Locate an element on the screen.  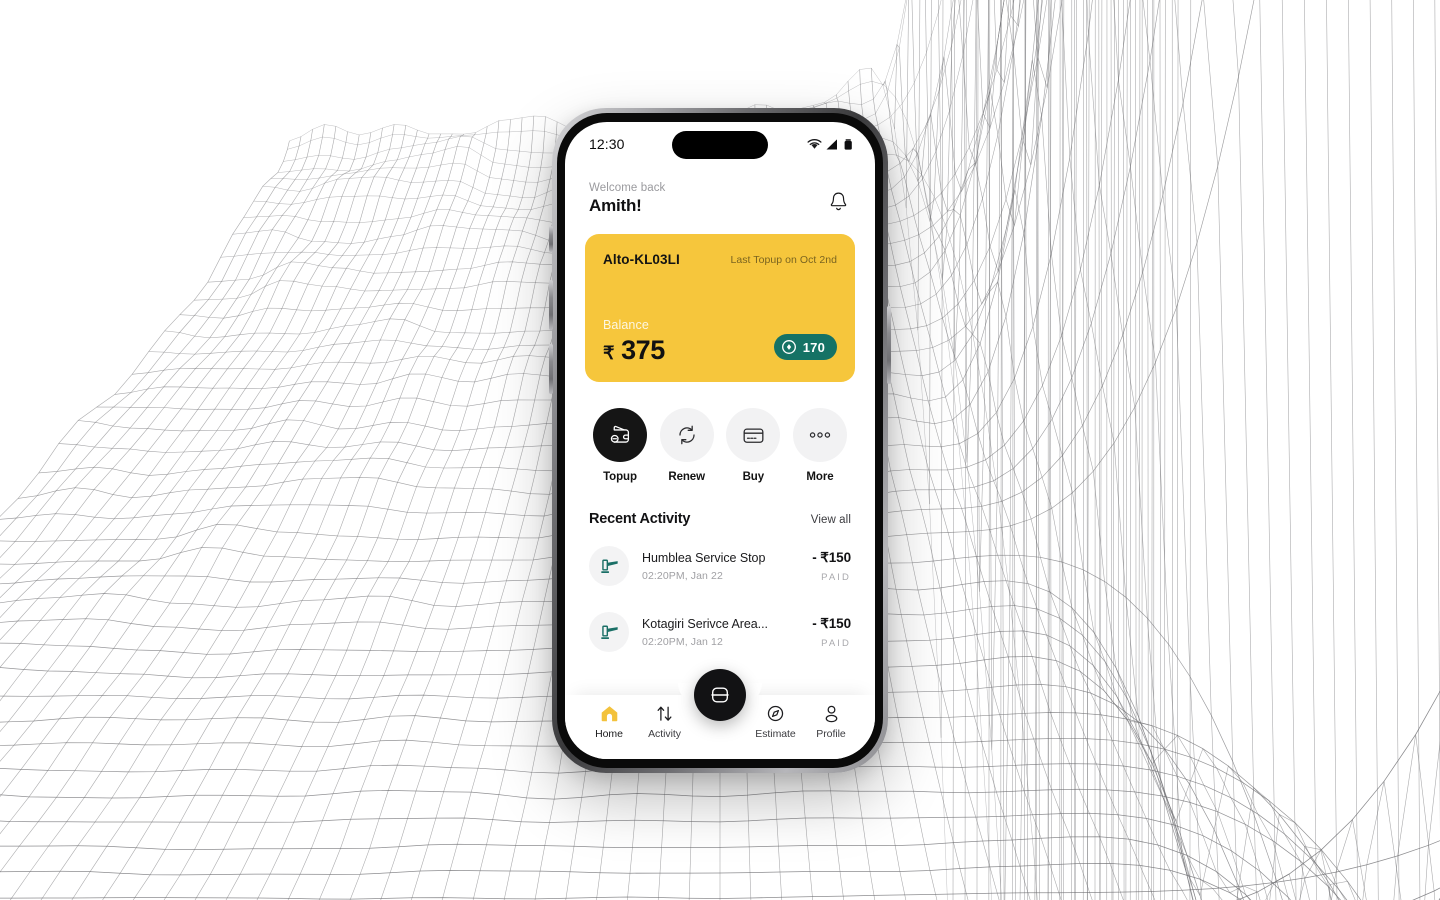
bell-icon is located at coordinates (838, 201).